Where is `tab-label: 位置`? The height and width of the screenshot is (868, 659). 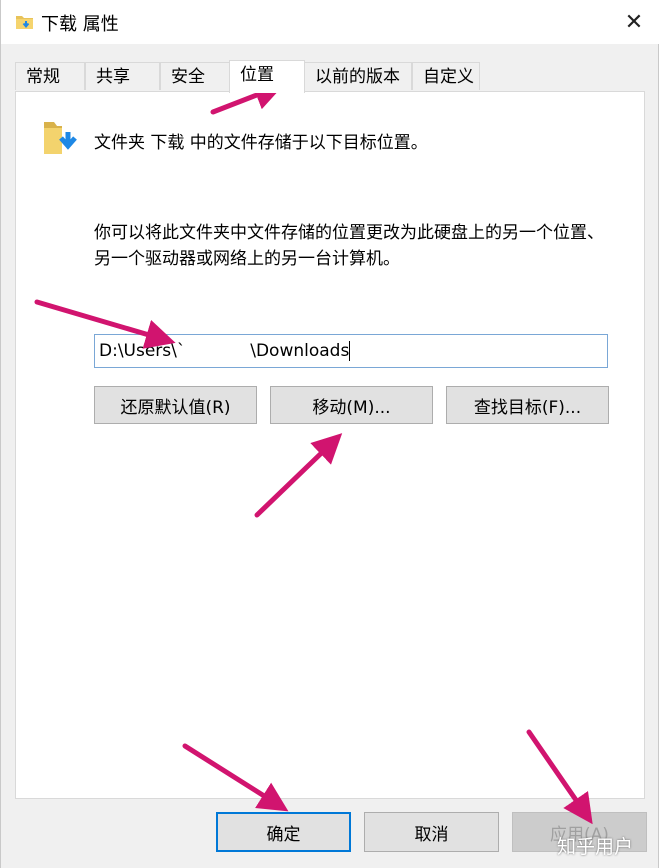
tab-label: 位置 is located at coordinates (257, 75).